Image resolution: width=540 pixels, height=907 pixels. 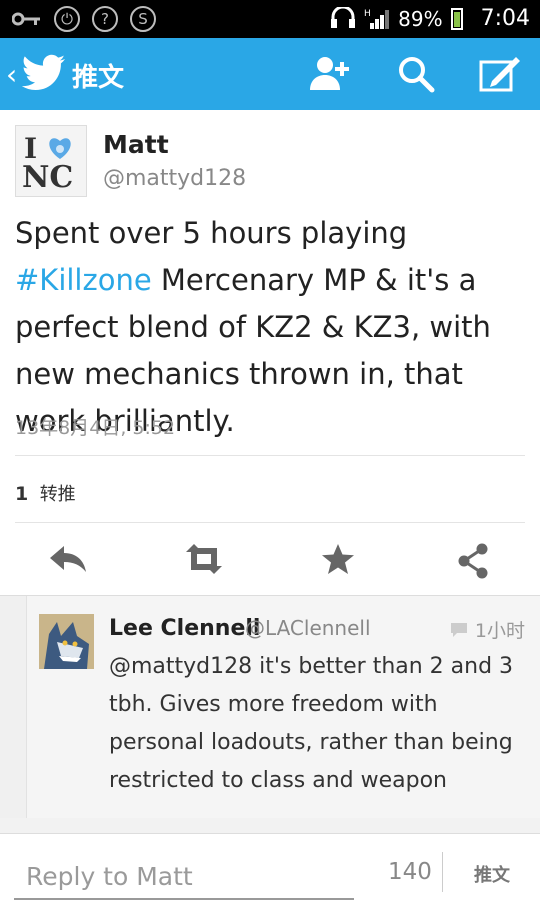 What do you see at coordinates (26, 19) in the screenshot?
I see `key-icon` at bounding box center [26, 19].